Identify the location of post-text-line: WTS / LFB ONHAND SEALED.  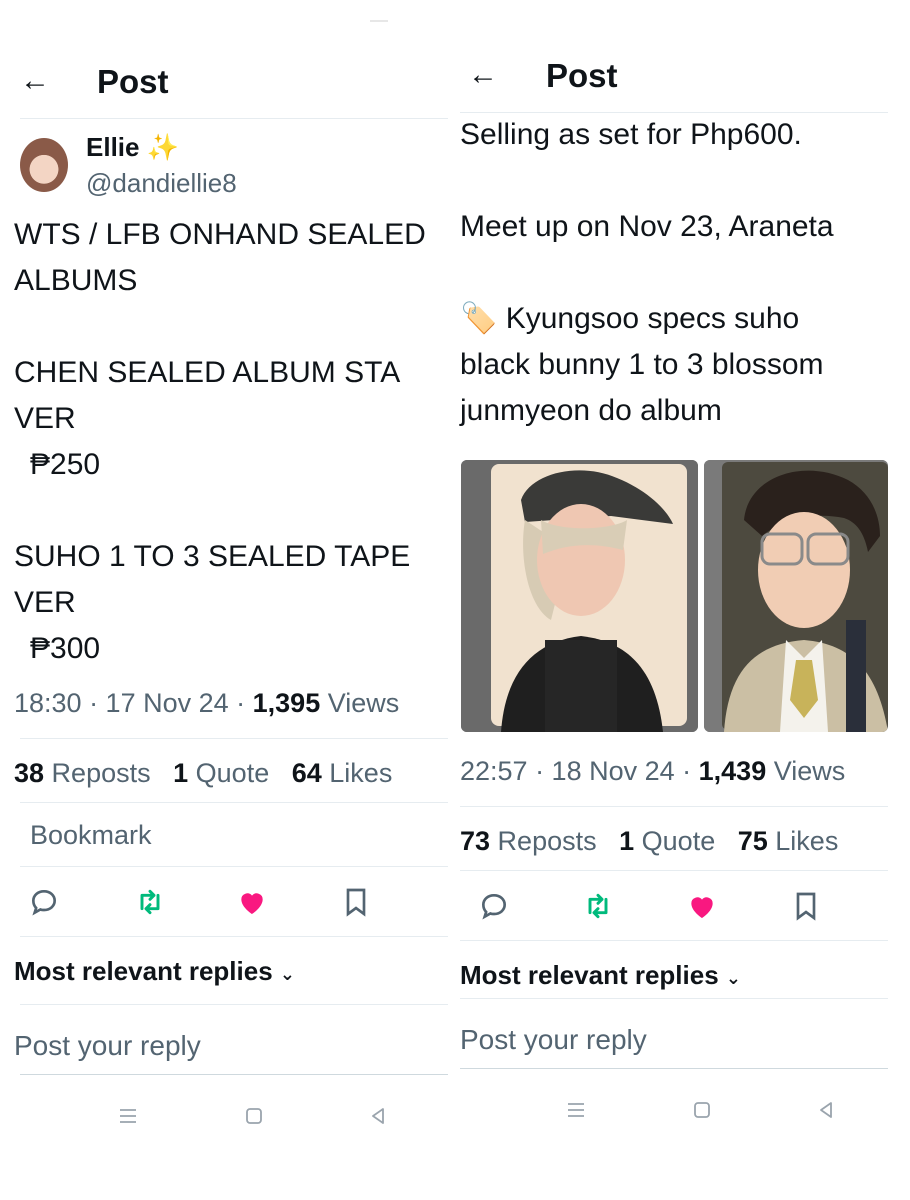
(220, 234).